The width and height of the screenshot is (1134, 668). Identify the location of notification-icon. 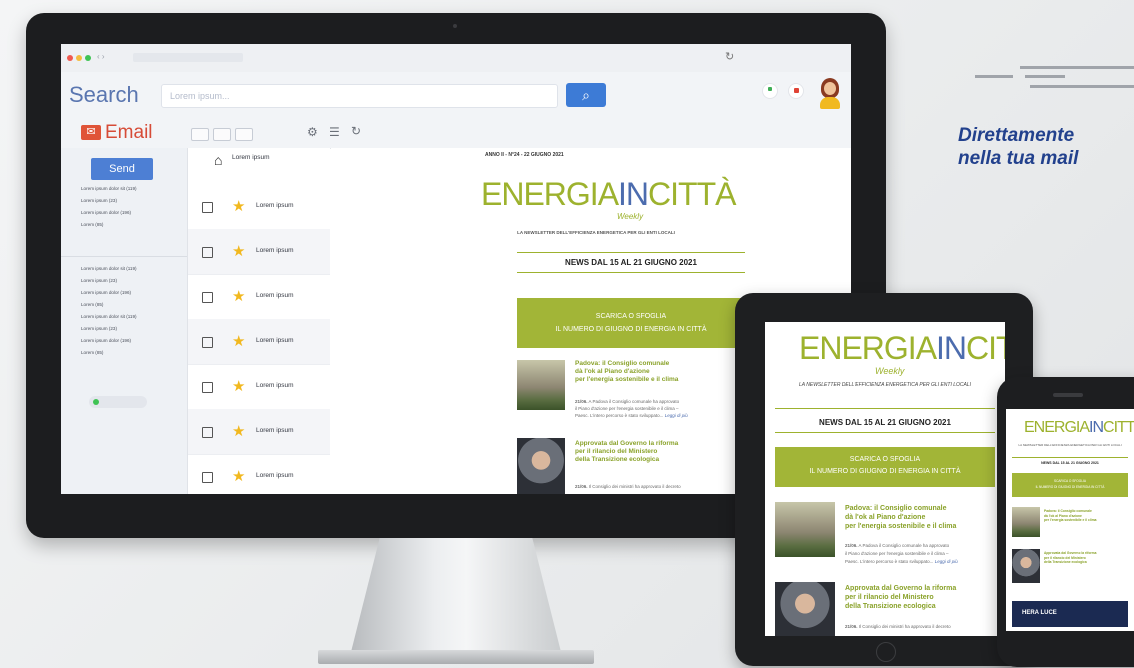
(796, 91).